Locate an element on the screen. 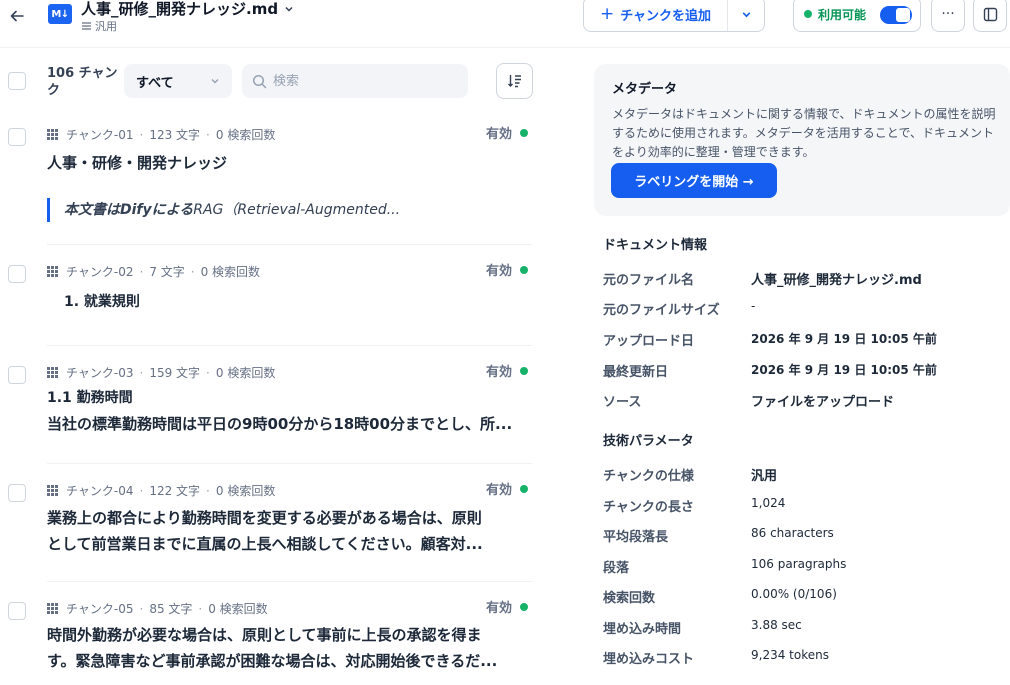 This screenshot has width=1010, height=685. tech-param-row: 平均段落長 86 characters is located at coordinates (803, 535).